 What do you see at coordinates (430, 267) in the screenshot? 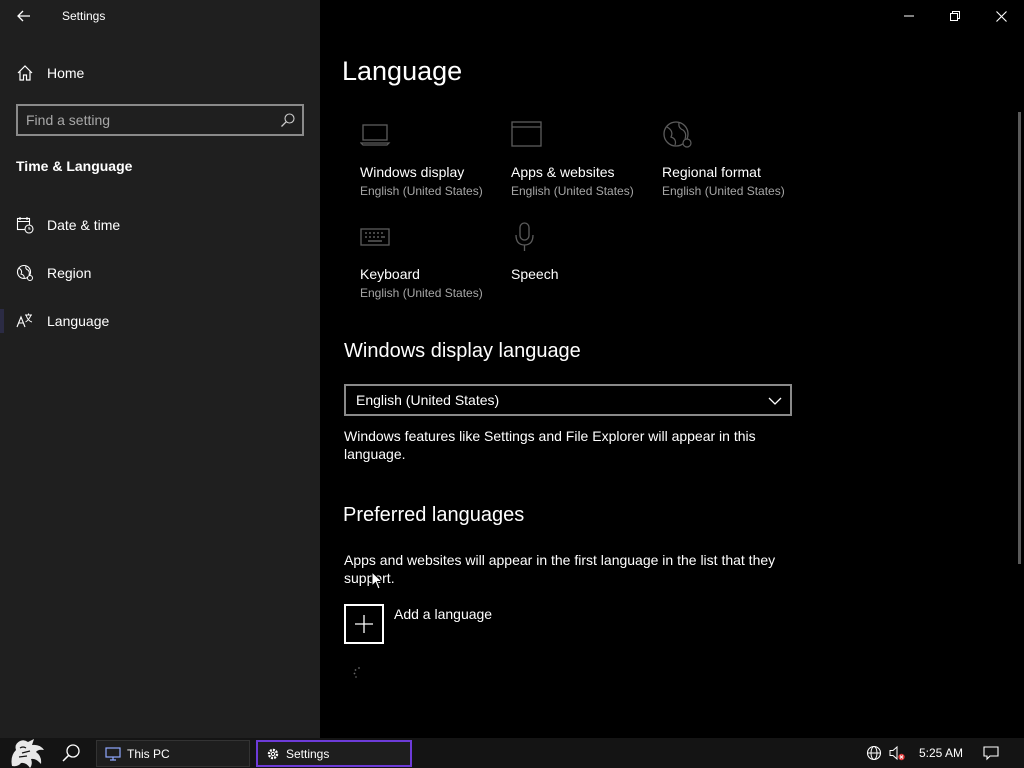
I see `tile-keyboard: Keyboard English (United States)` at bounding box center [430, 267].